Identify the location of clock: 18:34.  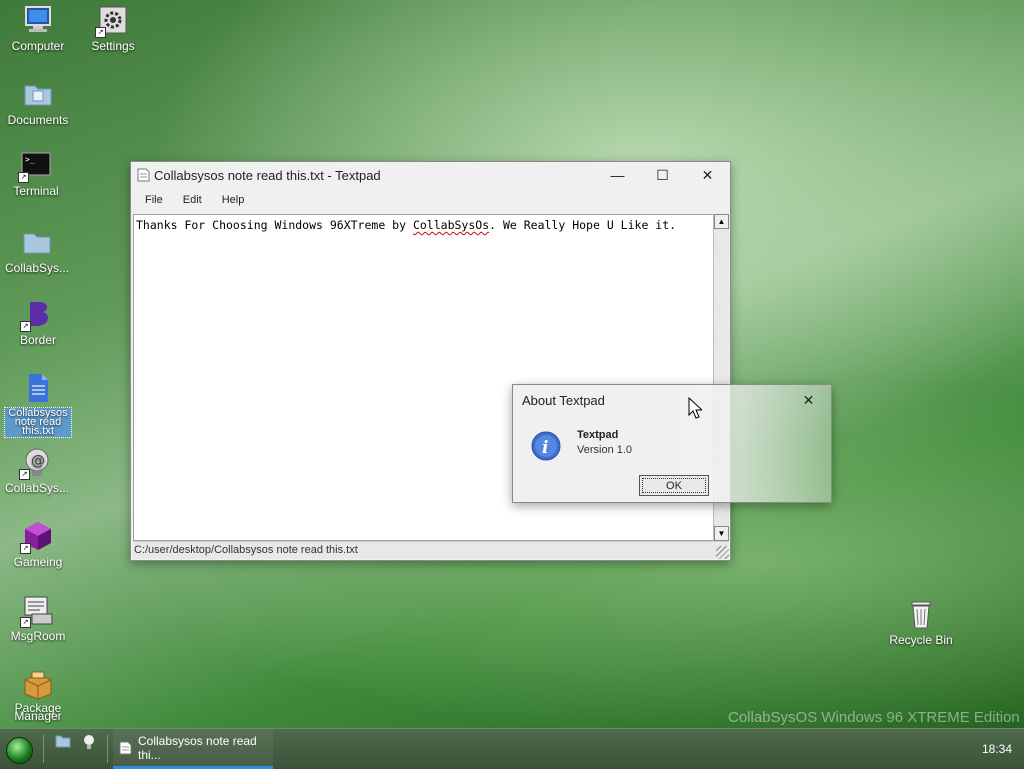
(997, 749).